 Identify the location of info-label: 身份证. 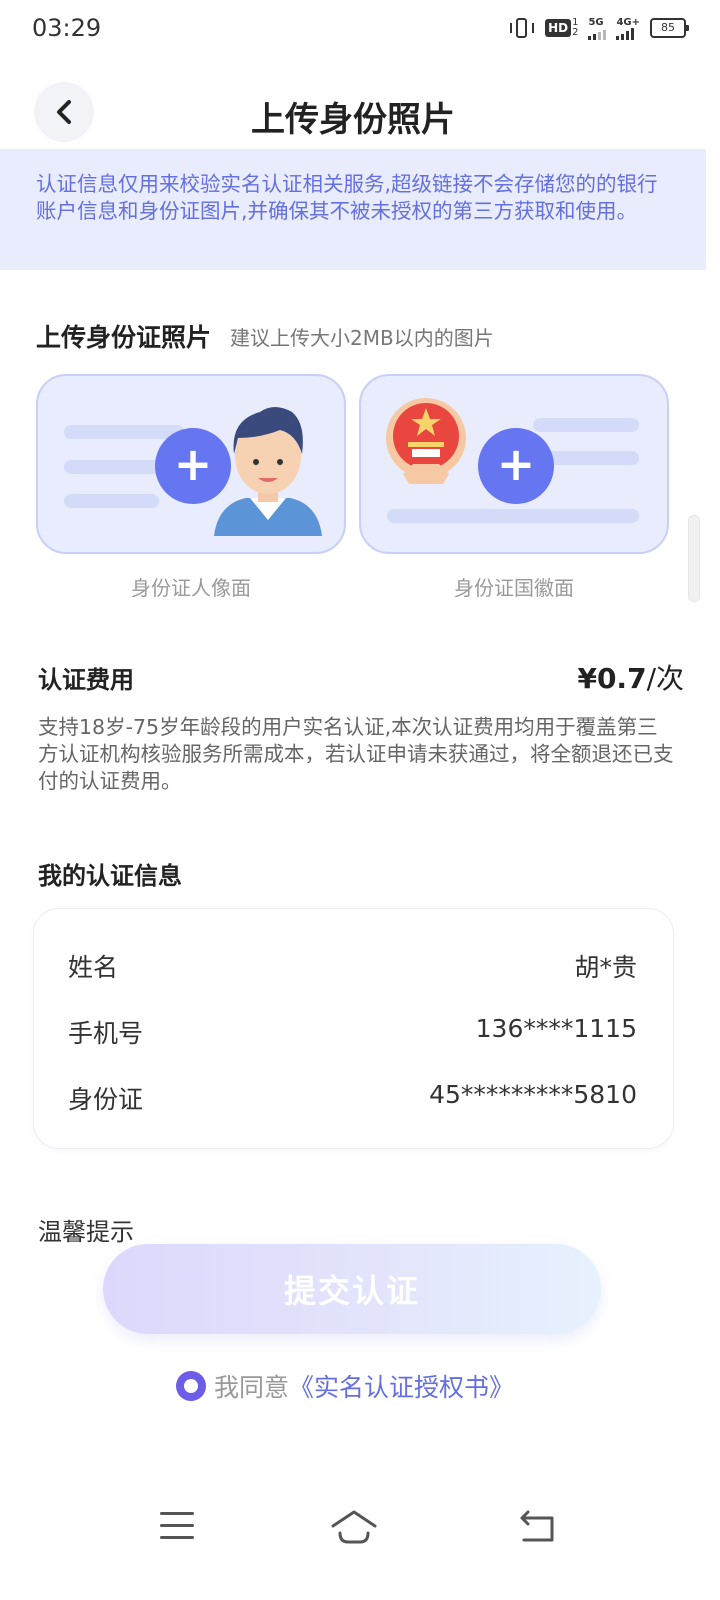
(106, 1099).